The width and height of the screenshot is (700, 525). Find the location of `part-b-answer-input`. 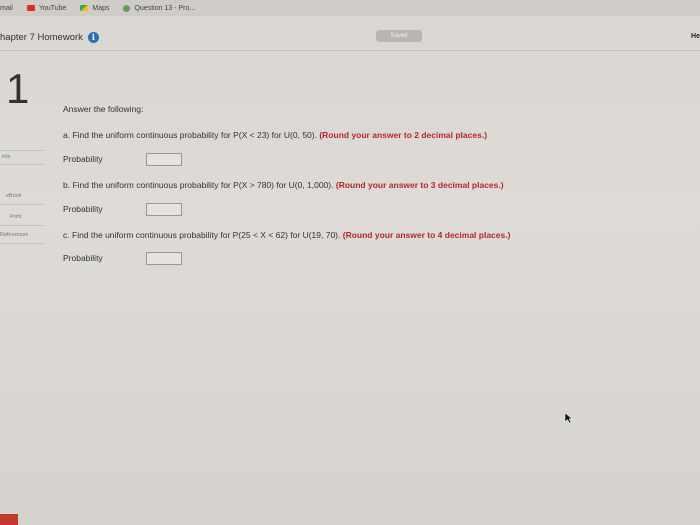

part-b-answer-input is located at coordinates (164, 209).